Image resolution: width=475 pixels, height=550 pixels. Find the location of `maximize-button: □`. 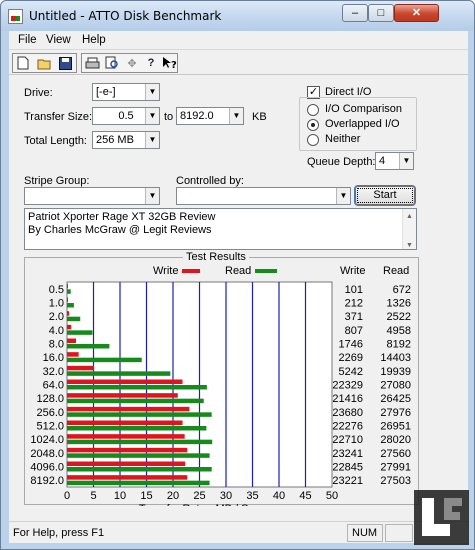

maximize-button: □ is located at coordinates (381, 13).